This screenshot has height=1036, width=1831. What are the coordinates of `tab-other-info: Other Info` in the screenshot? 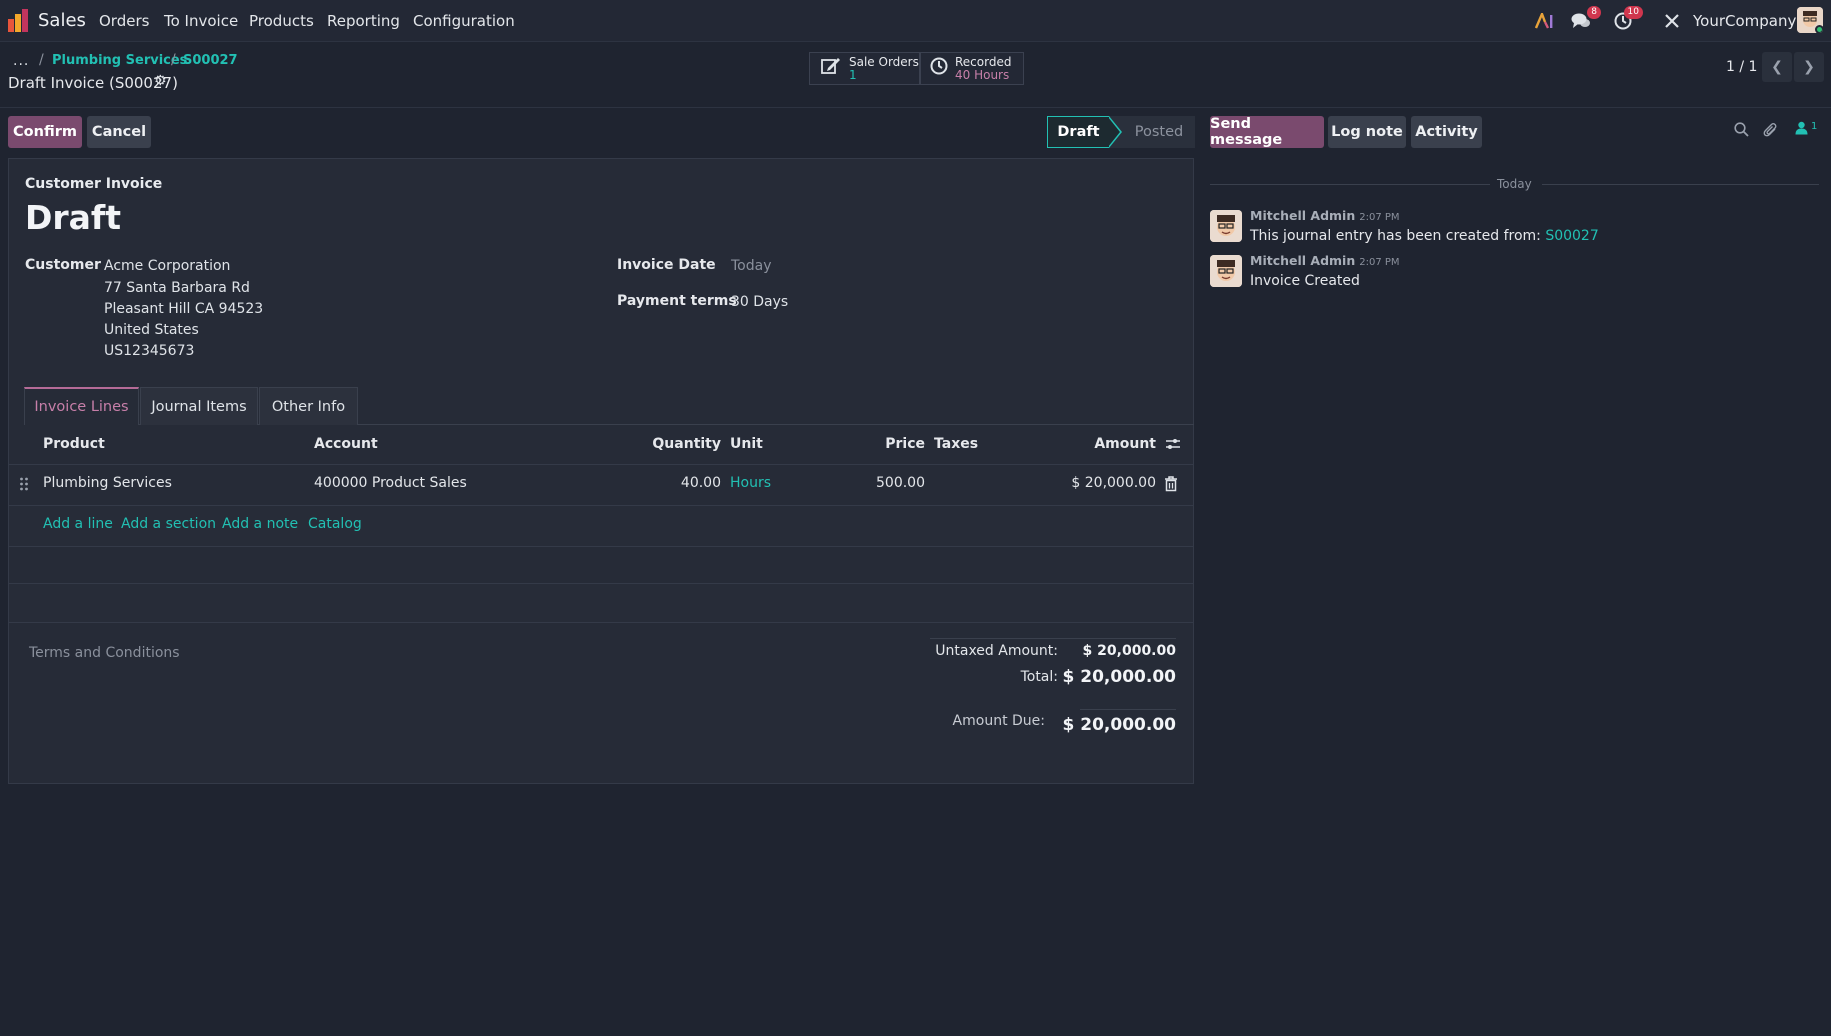 It's located at (308, 406).